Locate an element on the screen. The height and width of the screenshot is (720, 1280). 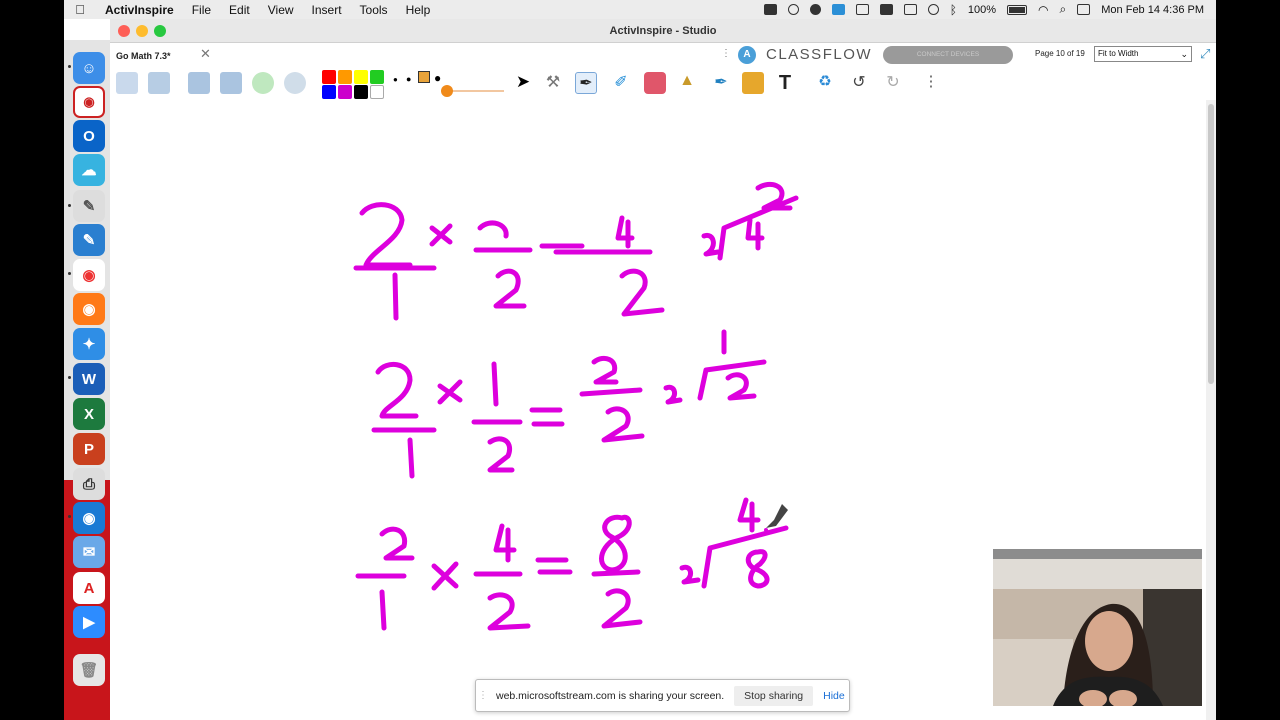
pen-tool-icon: ✒ is located at coordinates (586, 83).